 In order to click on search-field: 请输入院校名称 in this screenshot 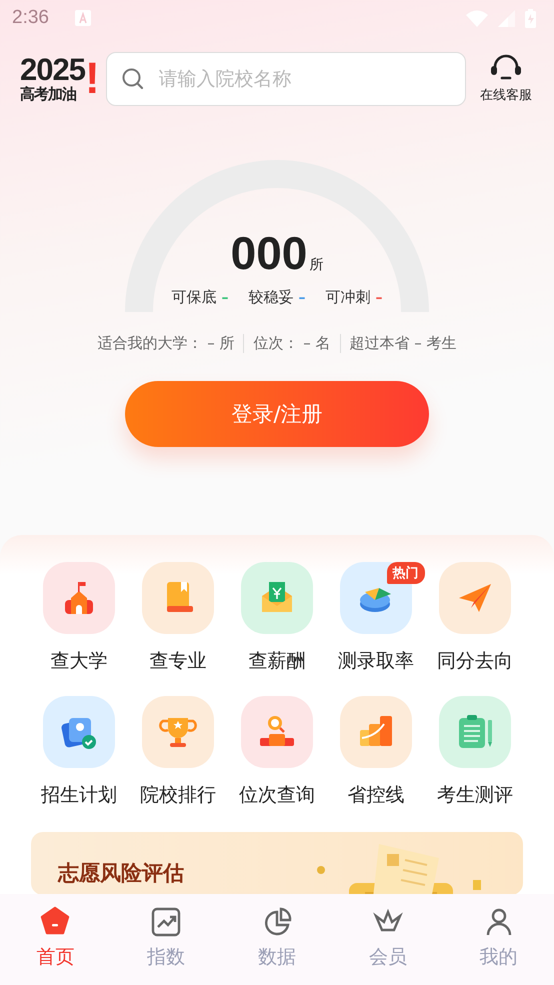, I will do `click(286, 79)`.